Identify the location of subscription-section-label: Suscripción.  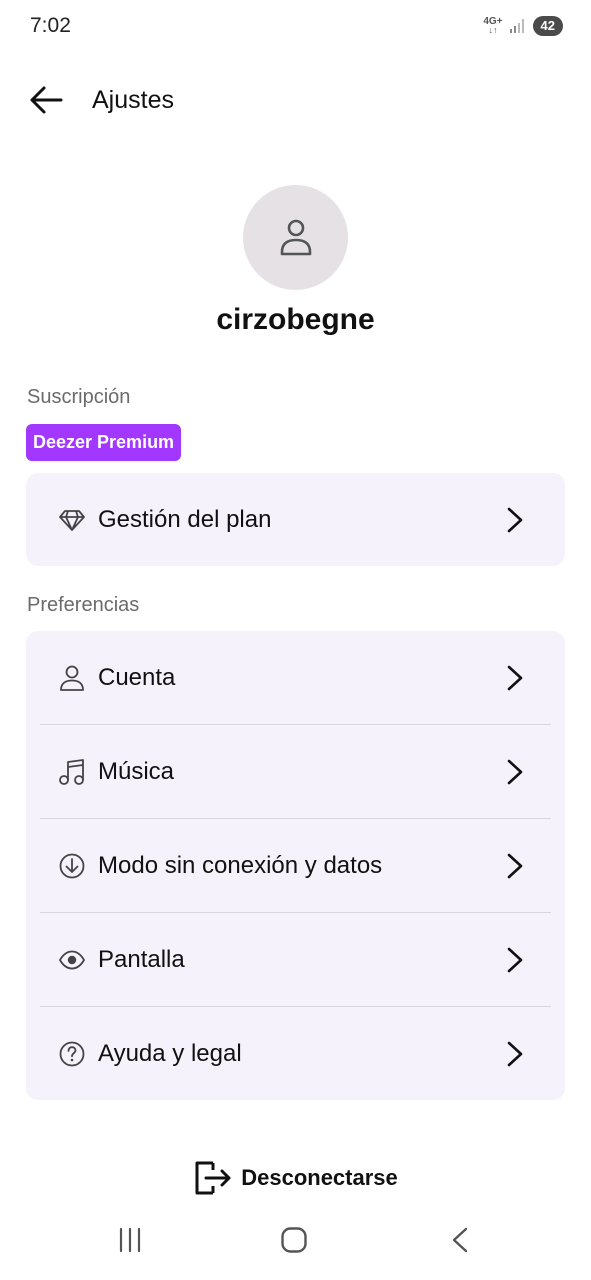
(79, 397).